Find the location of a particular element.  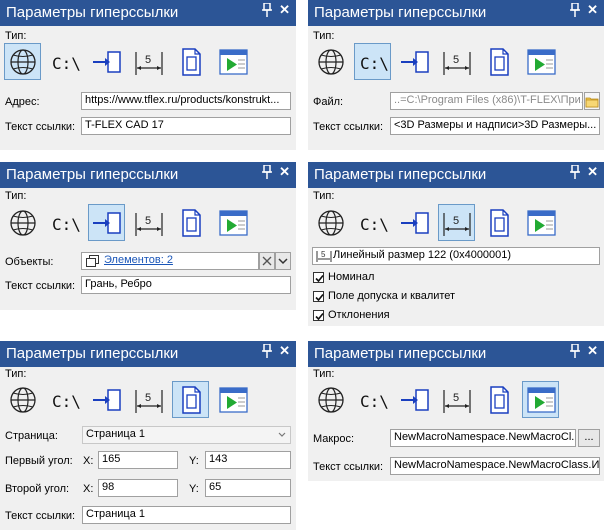

page-icon is located at coordinates (191, 400).